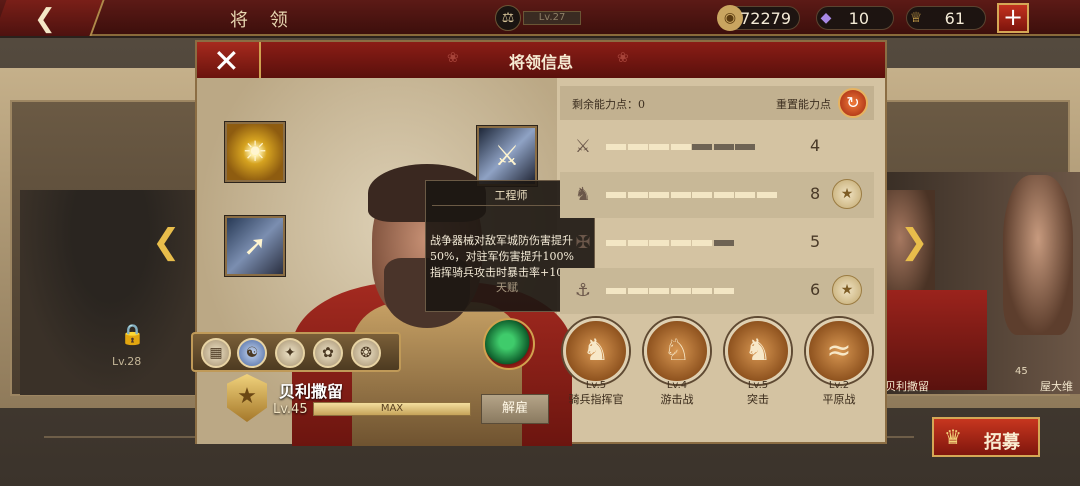  Describe the element at coordinates (677, 351) in the screenshot. I see `skirmish-icon: ♘` at that location.